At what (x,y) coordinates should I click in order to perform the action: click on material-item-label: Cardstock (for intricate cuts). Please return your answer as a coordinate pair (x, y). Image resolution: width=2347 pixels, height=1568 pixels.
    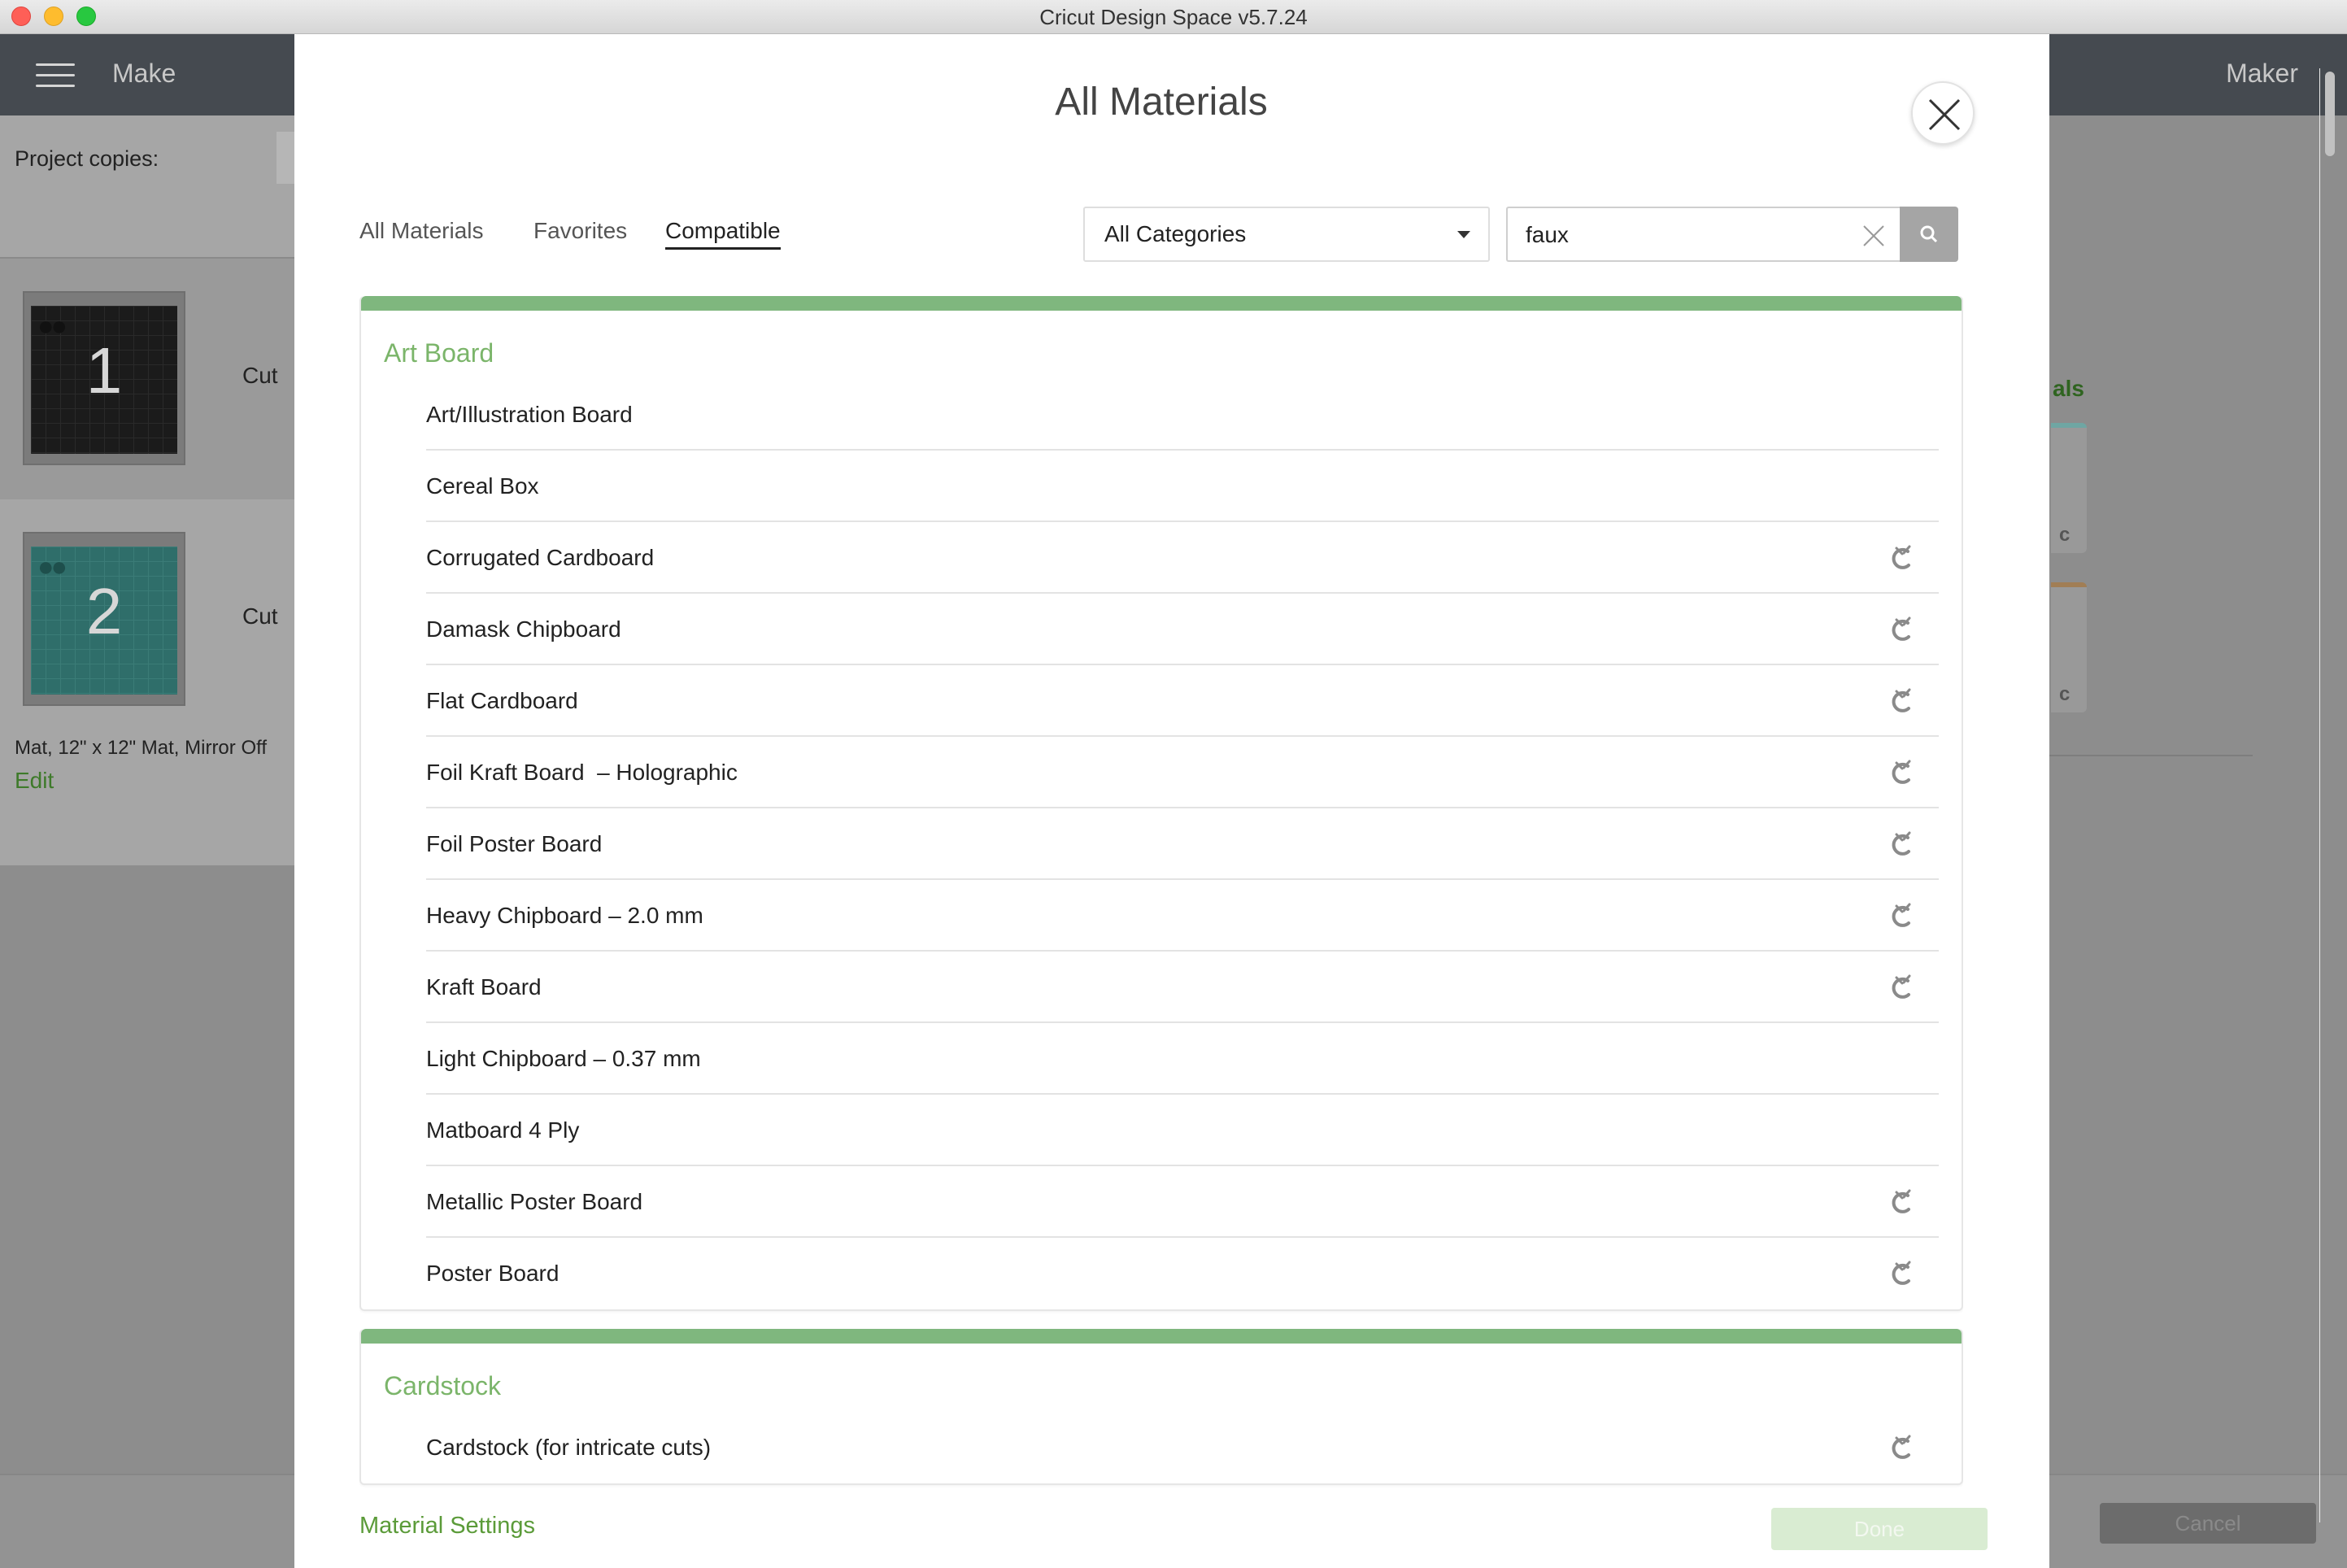
    Looking at the image, I should click on (569, 1447).